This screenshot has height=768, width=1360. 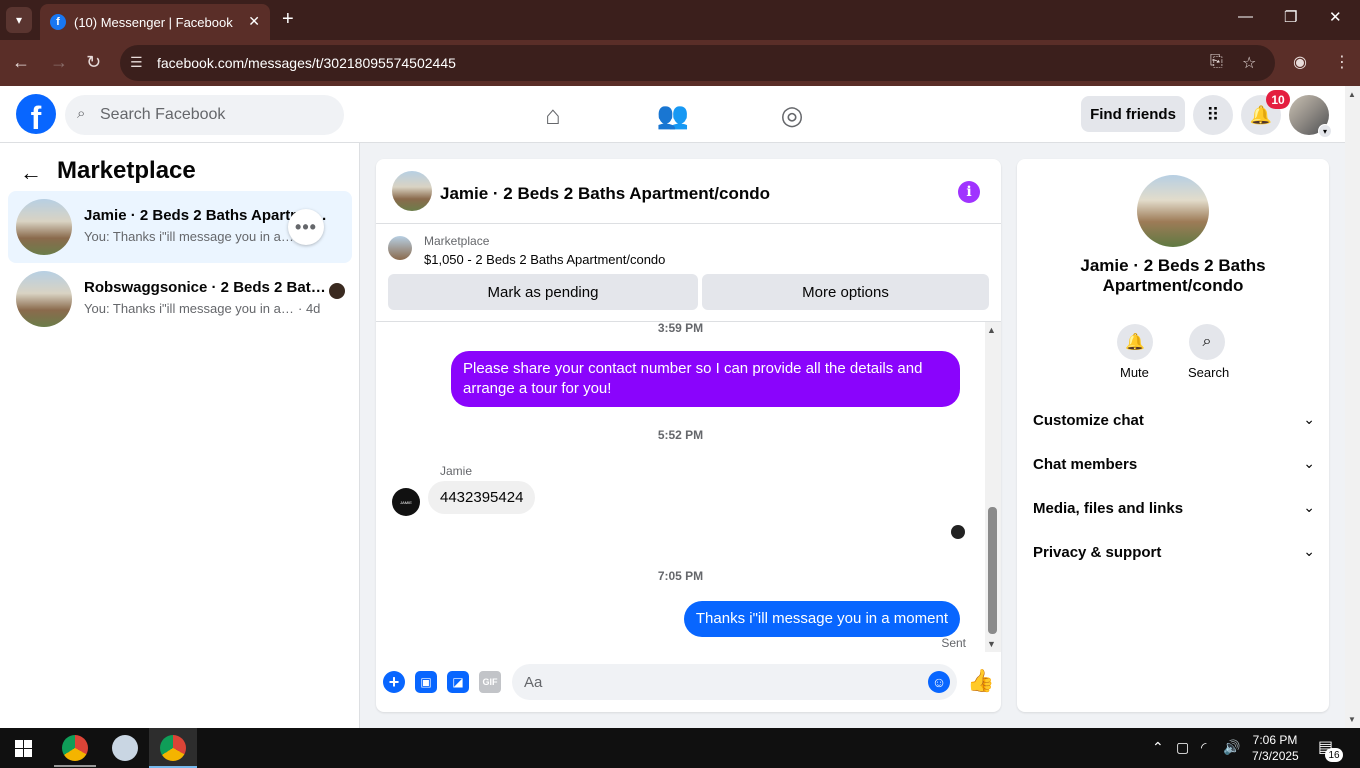 I want to click on incoming-message: 4432395424, so click(x=482, y=497).